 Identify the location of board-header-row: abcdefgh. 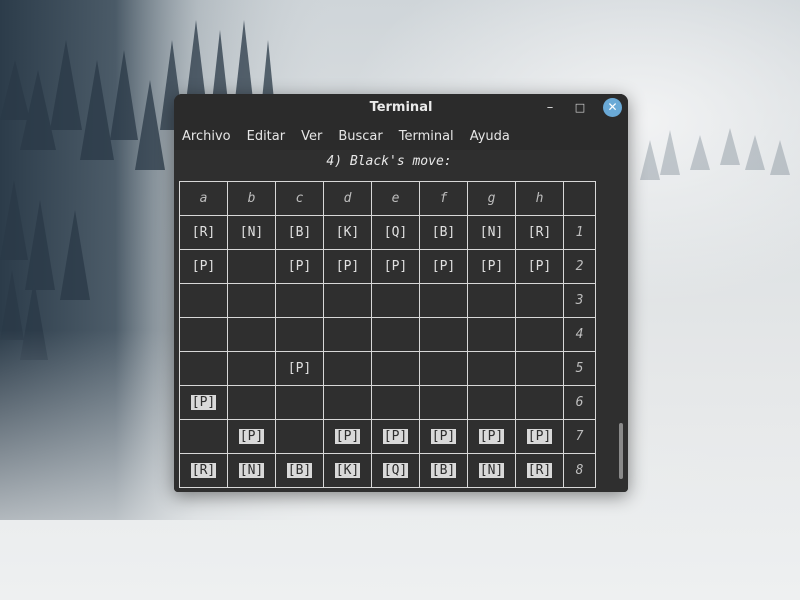
(387, 198).